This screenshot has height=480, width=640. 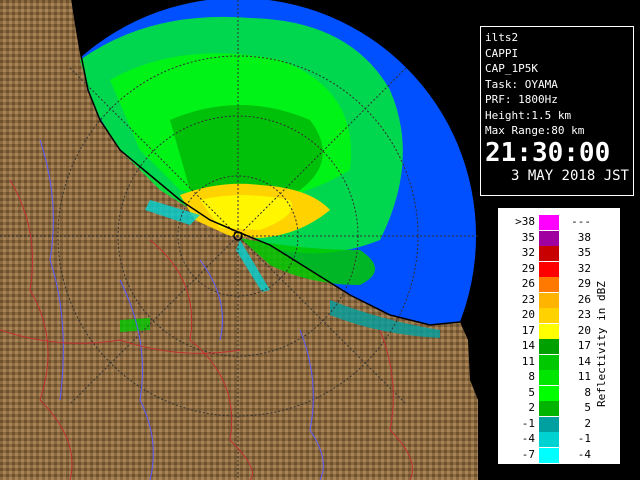 I want to click on product-code: CAP_1P5K, so click(x=511, y=68).